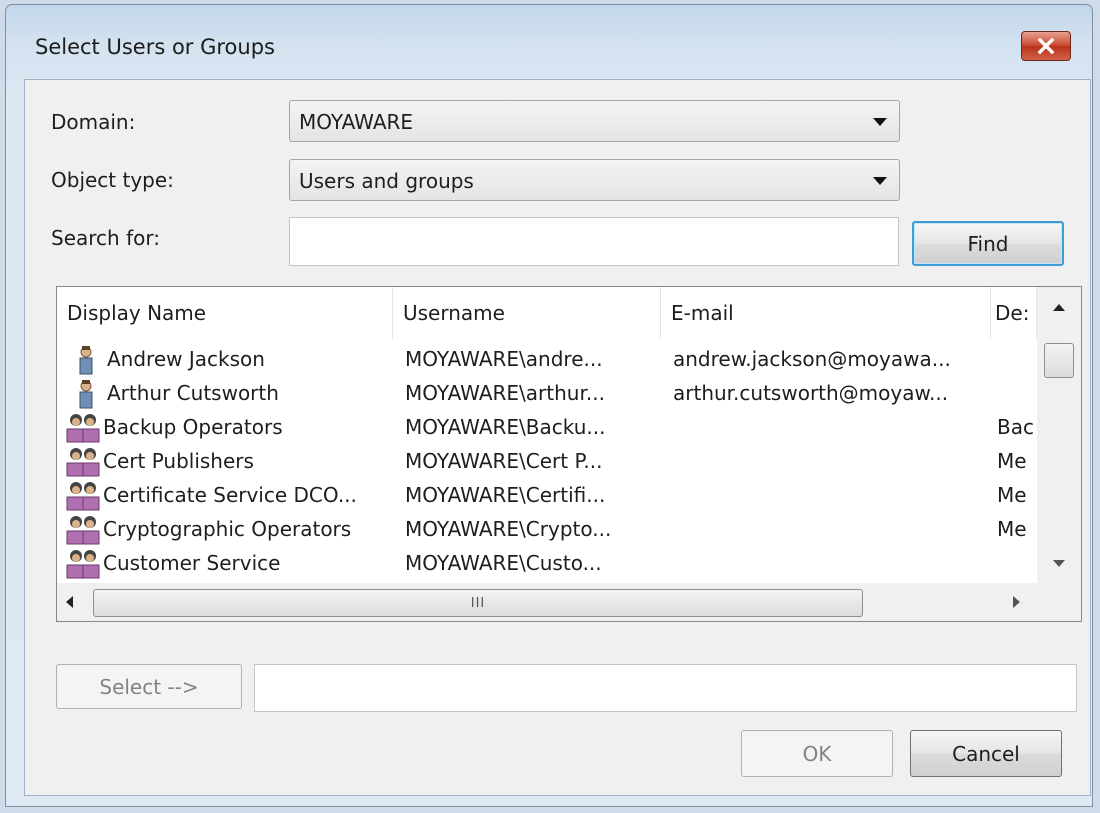 This screenshot has width=1100, height=813. I want to click on vertical-scrollbar, so click(1059, 435).